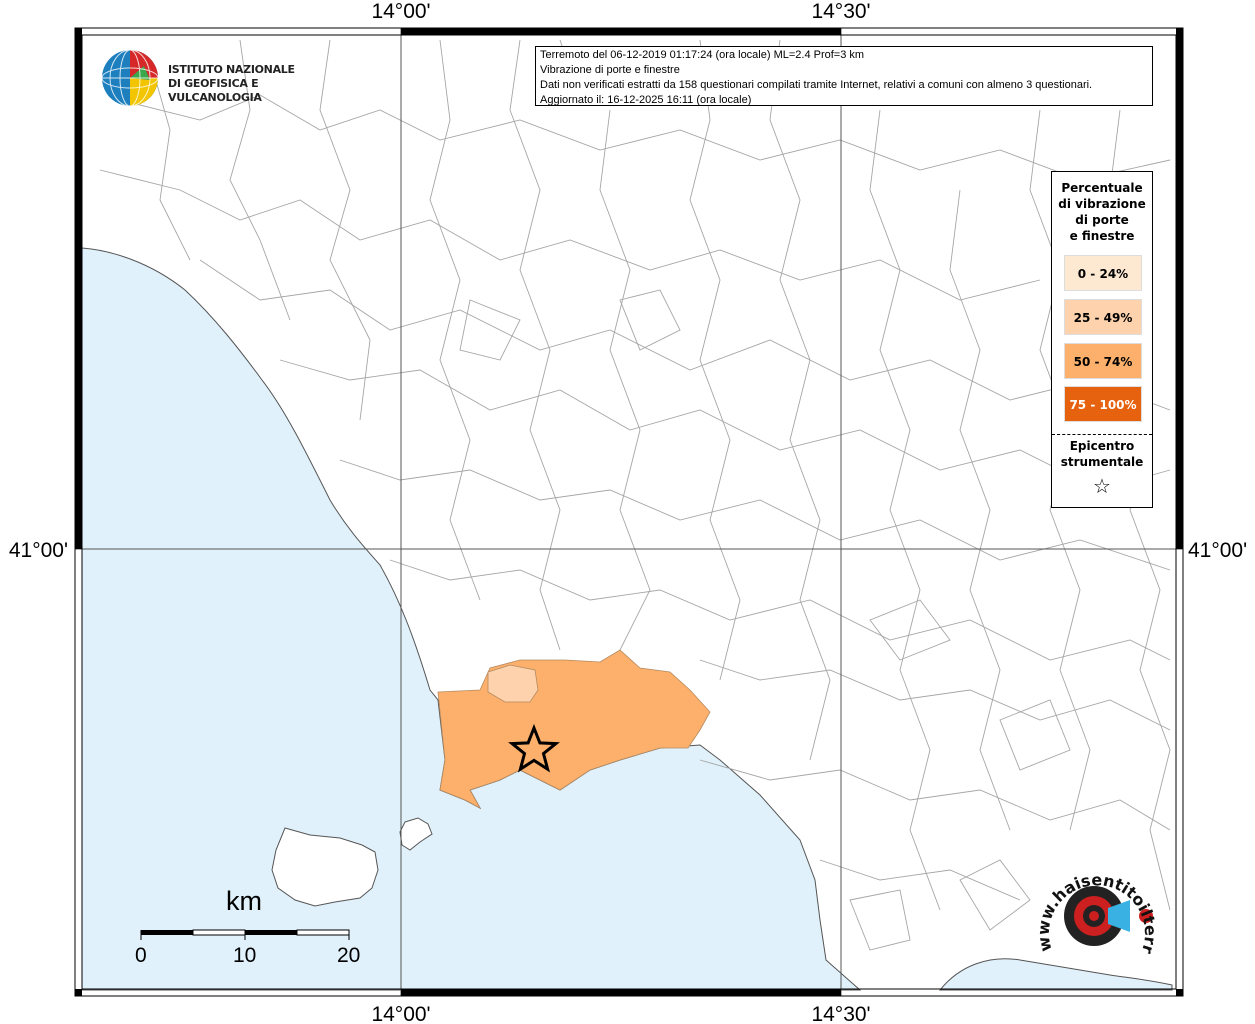  I want to click on scale-unit: km, so click(244, 901).